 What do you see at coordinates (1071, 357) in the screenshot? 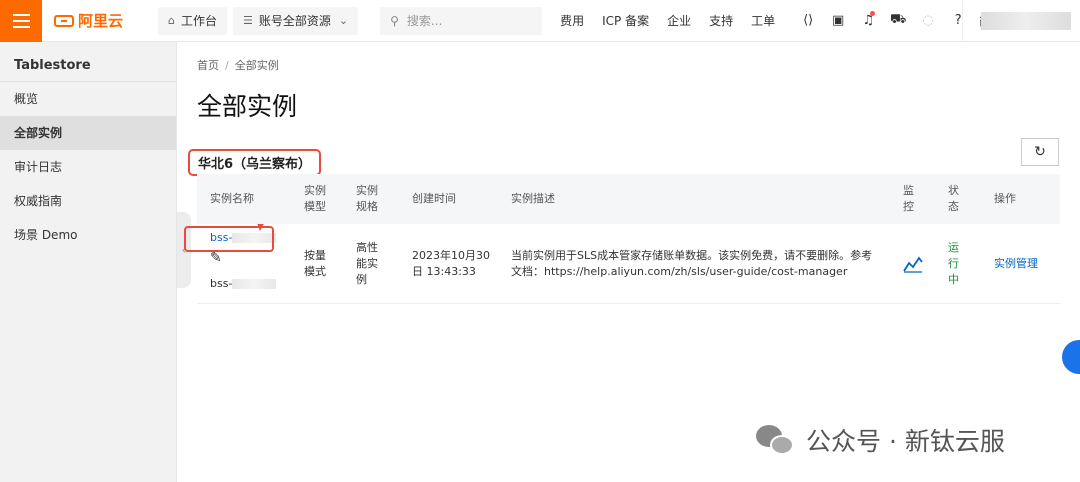
I see `floating-help-button` at bounding box center [1071, 357].